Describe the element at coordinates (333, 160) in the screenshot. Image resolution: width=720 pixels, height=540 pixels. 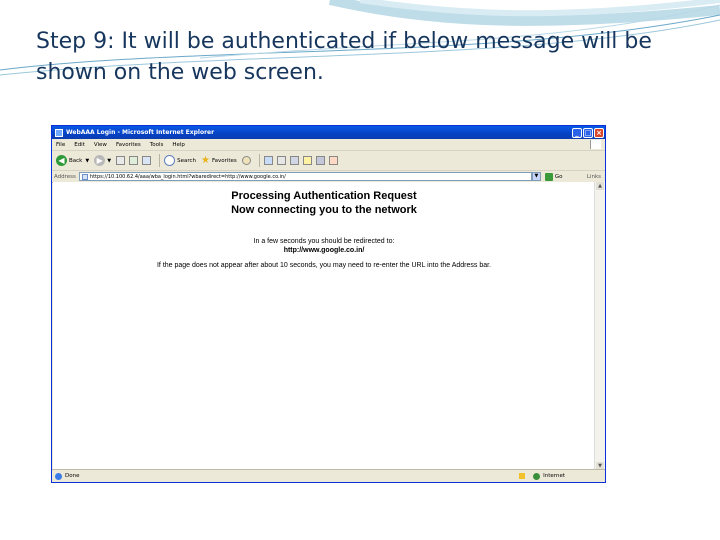
I see `research-icon` at that location.